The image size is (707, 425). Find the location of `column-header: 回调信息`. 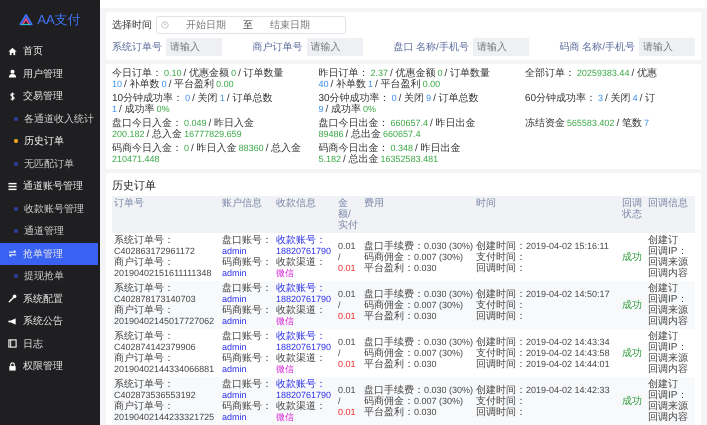

column-header: 回调信息 is located at coordinates (668, 203).